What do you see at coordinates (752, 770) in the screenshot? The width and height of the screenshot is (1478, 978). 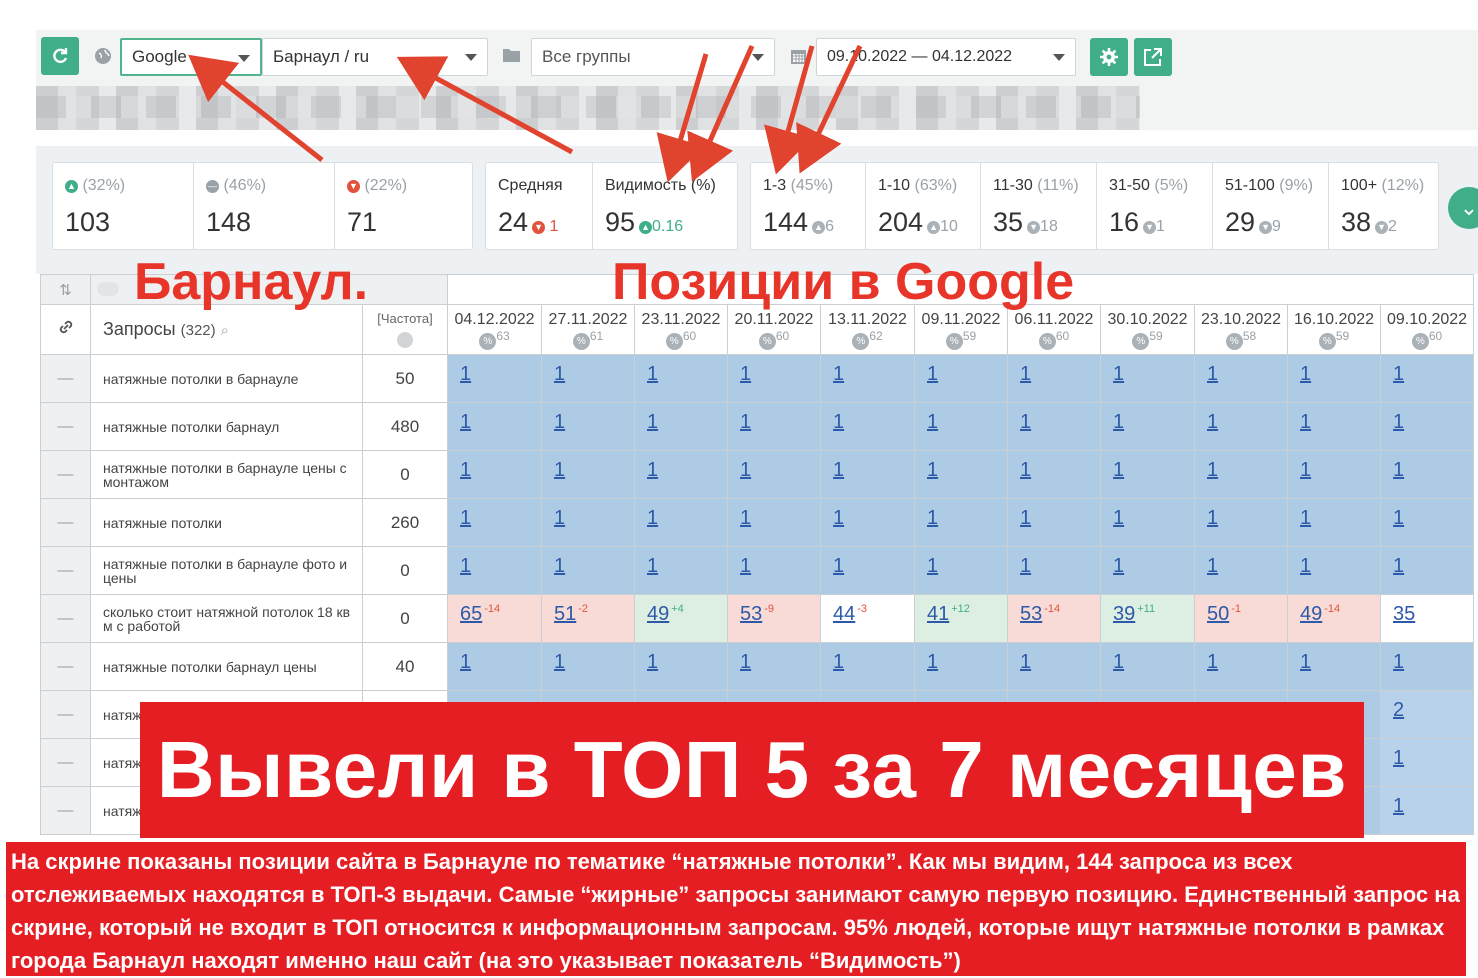 I see `result-banner: Вывели в ТОП 5 за 7 месяцев` at bounding box center [752, 770].